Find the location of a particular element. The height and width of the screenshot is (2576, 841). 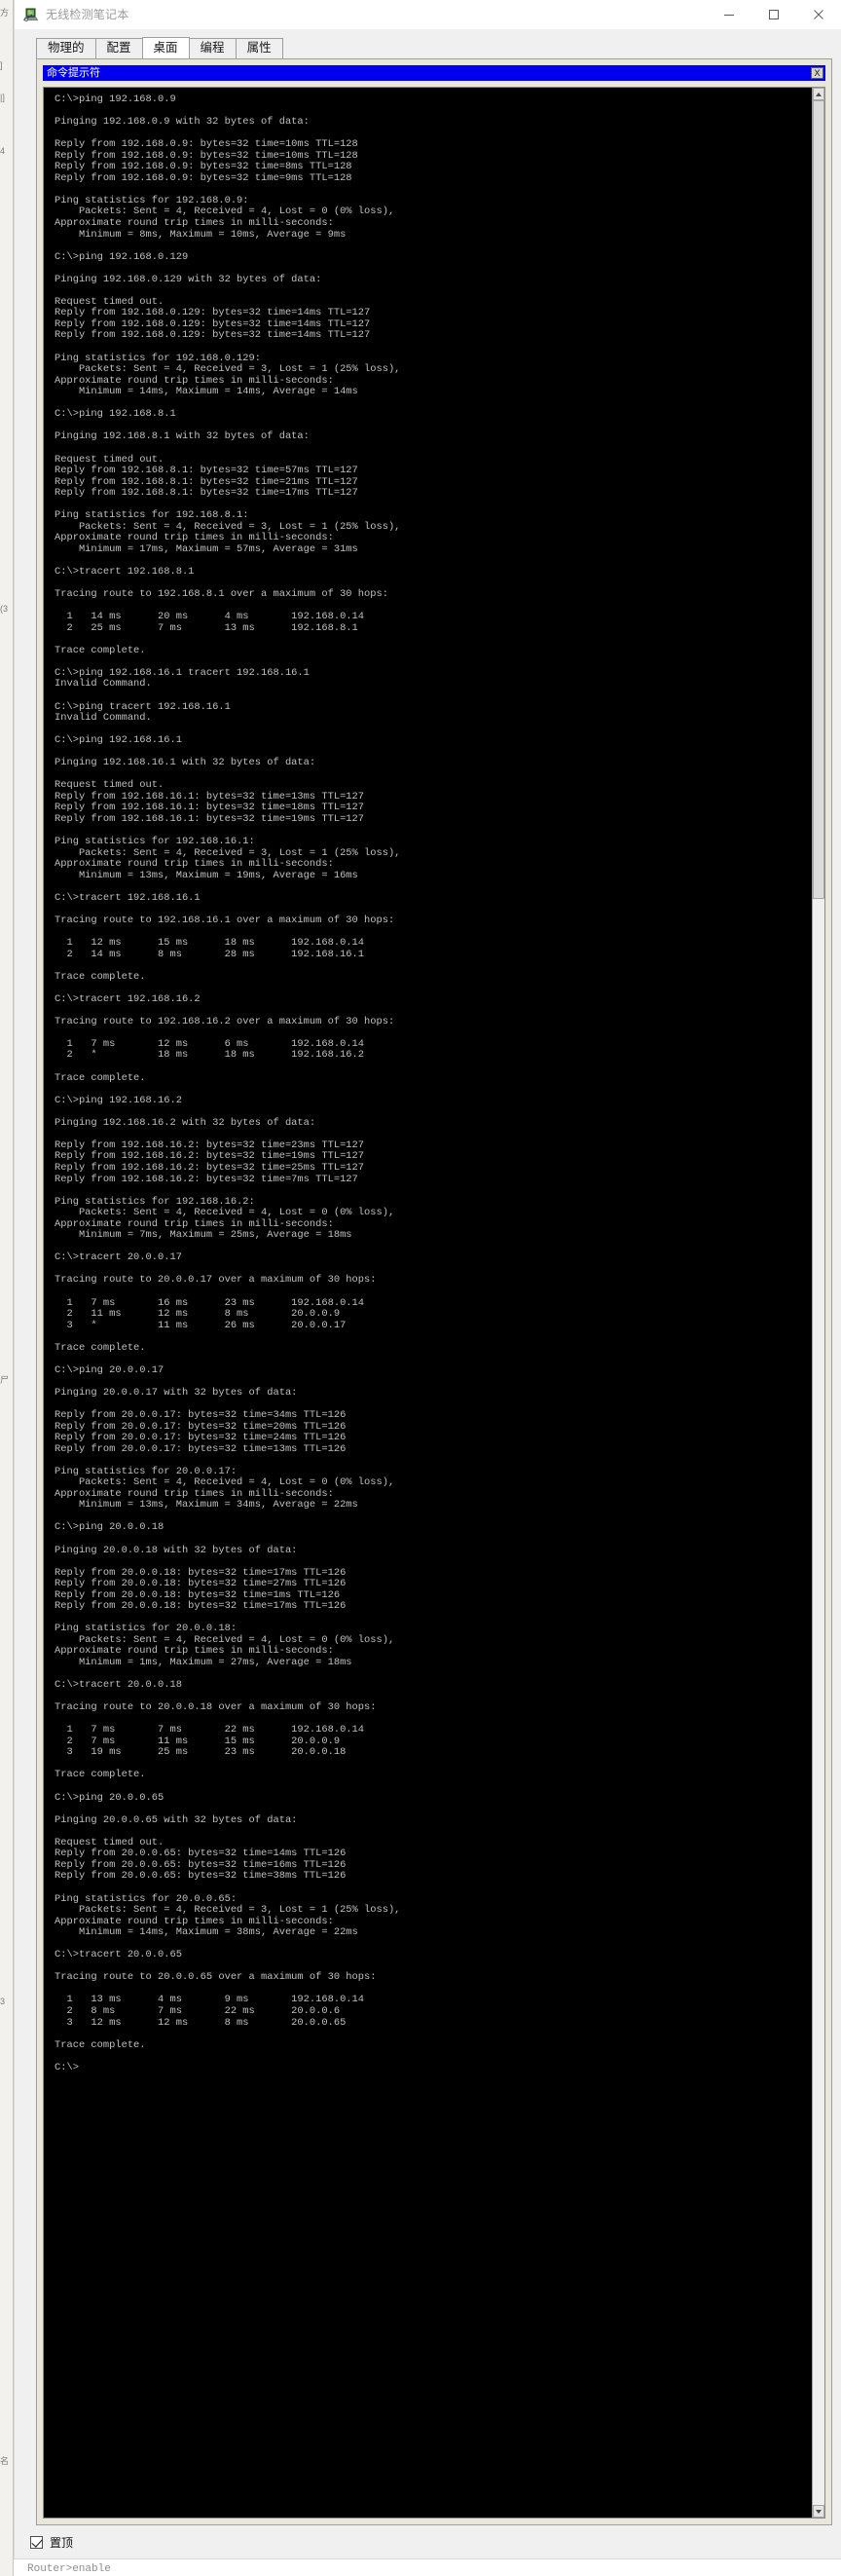

tab-physical: 物理的 is located at coordinates (66, 48).